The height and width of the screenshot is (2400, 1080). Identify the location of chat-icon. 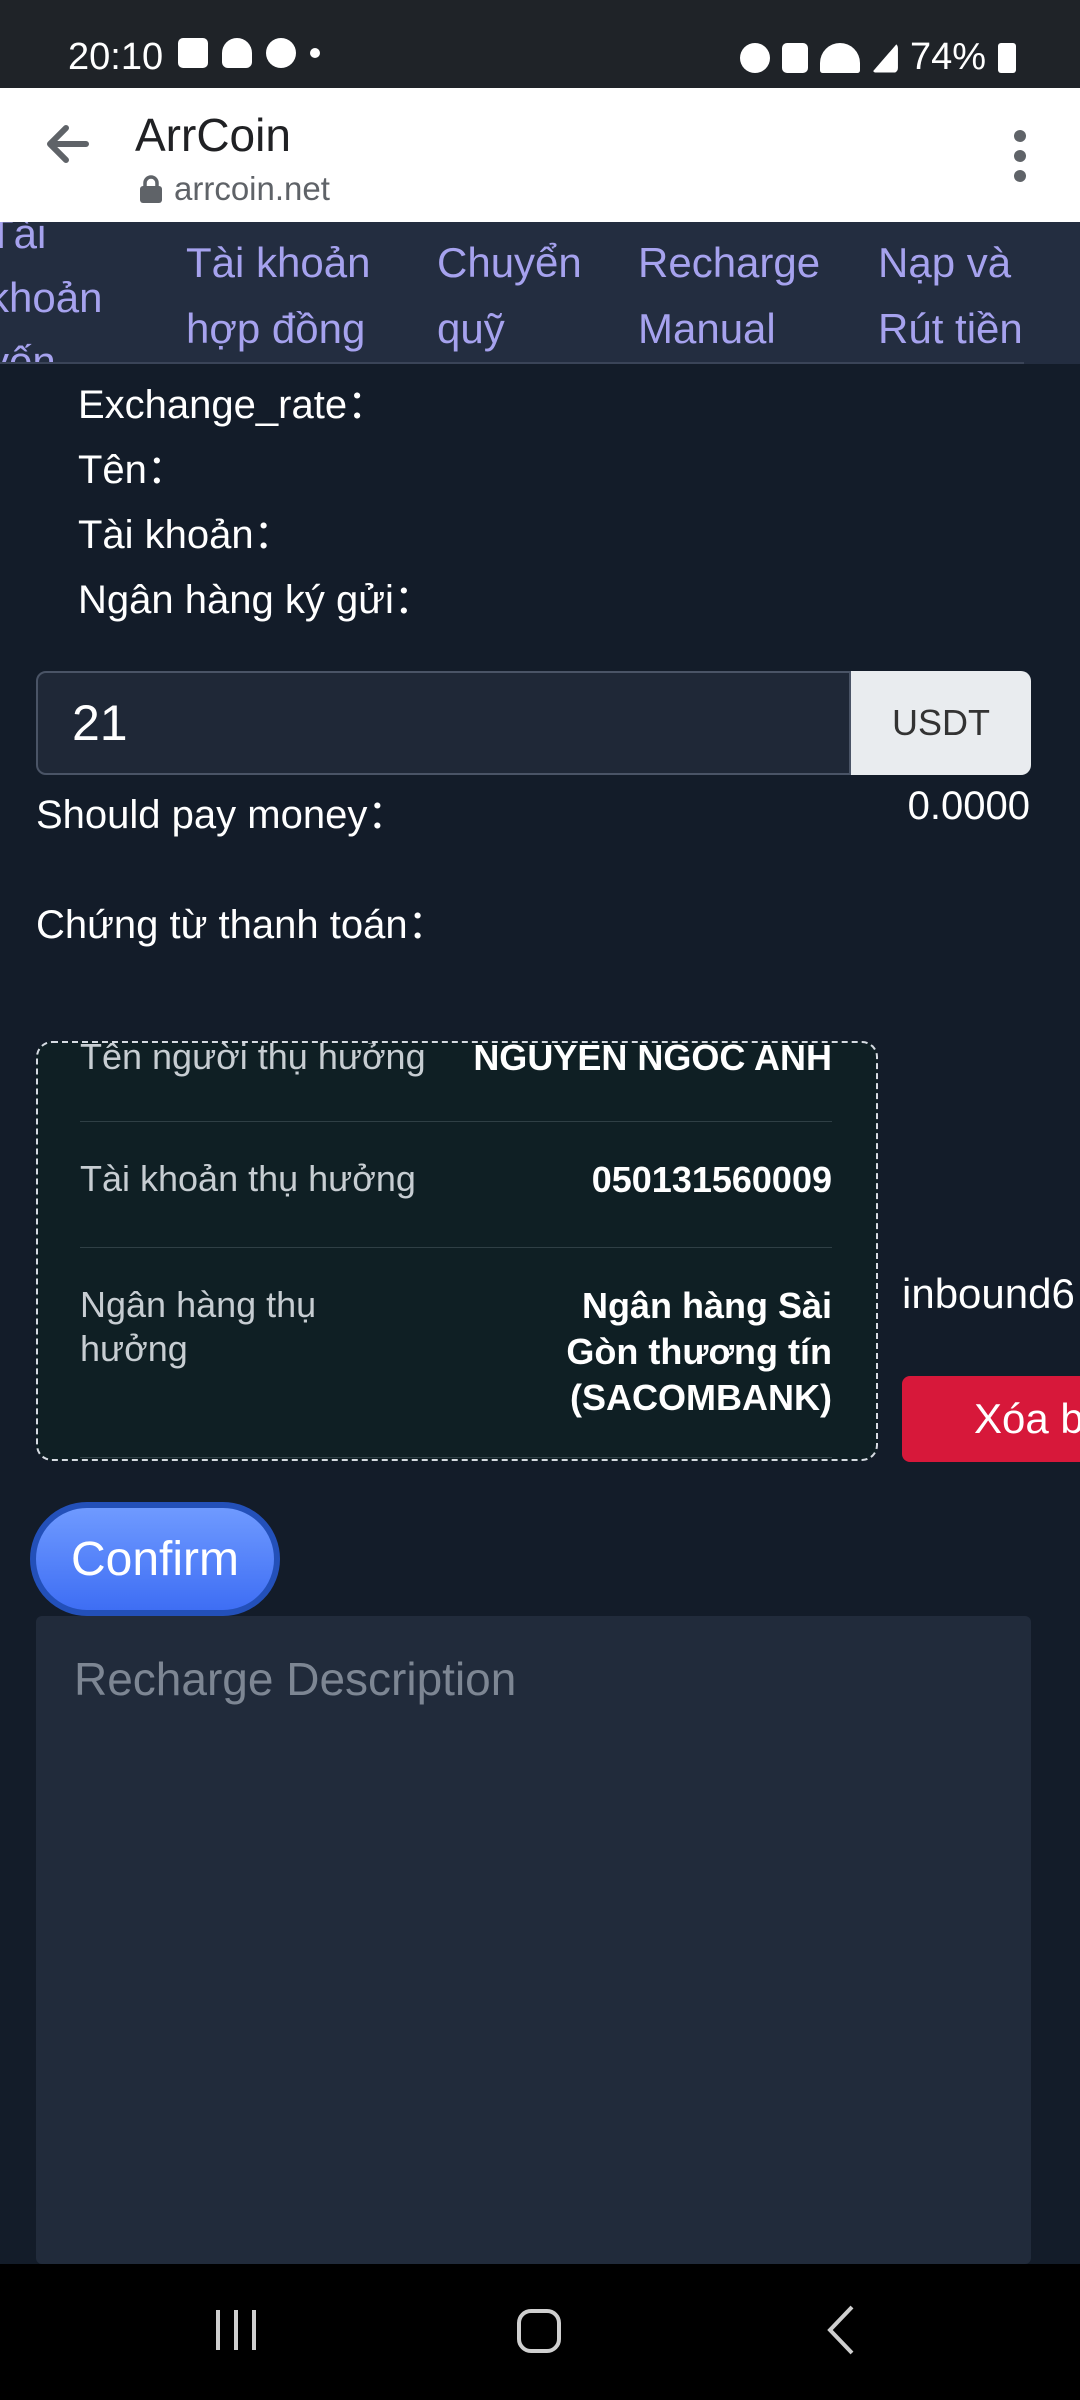
(281, 53).